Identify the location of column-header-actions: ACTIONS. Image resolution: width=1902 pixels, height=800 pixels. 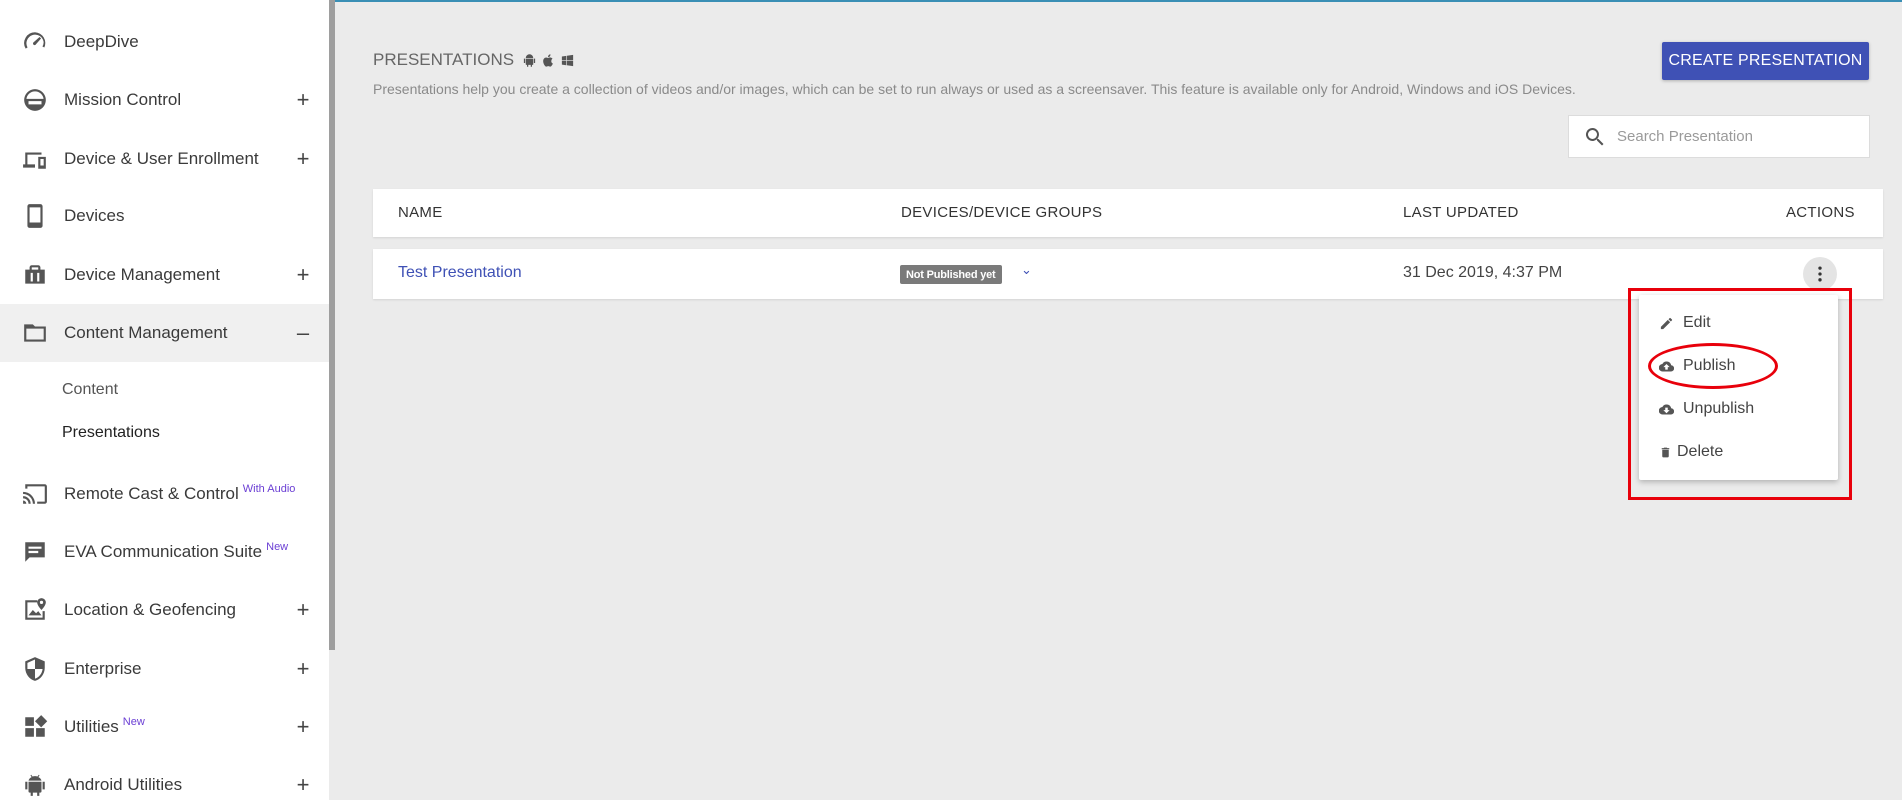
(1820, 212).